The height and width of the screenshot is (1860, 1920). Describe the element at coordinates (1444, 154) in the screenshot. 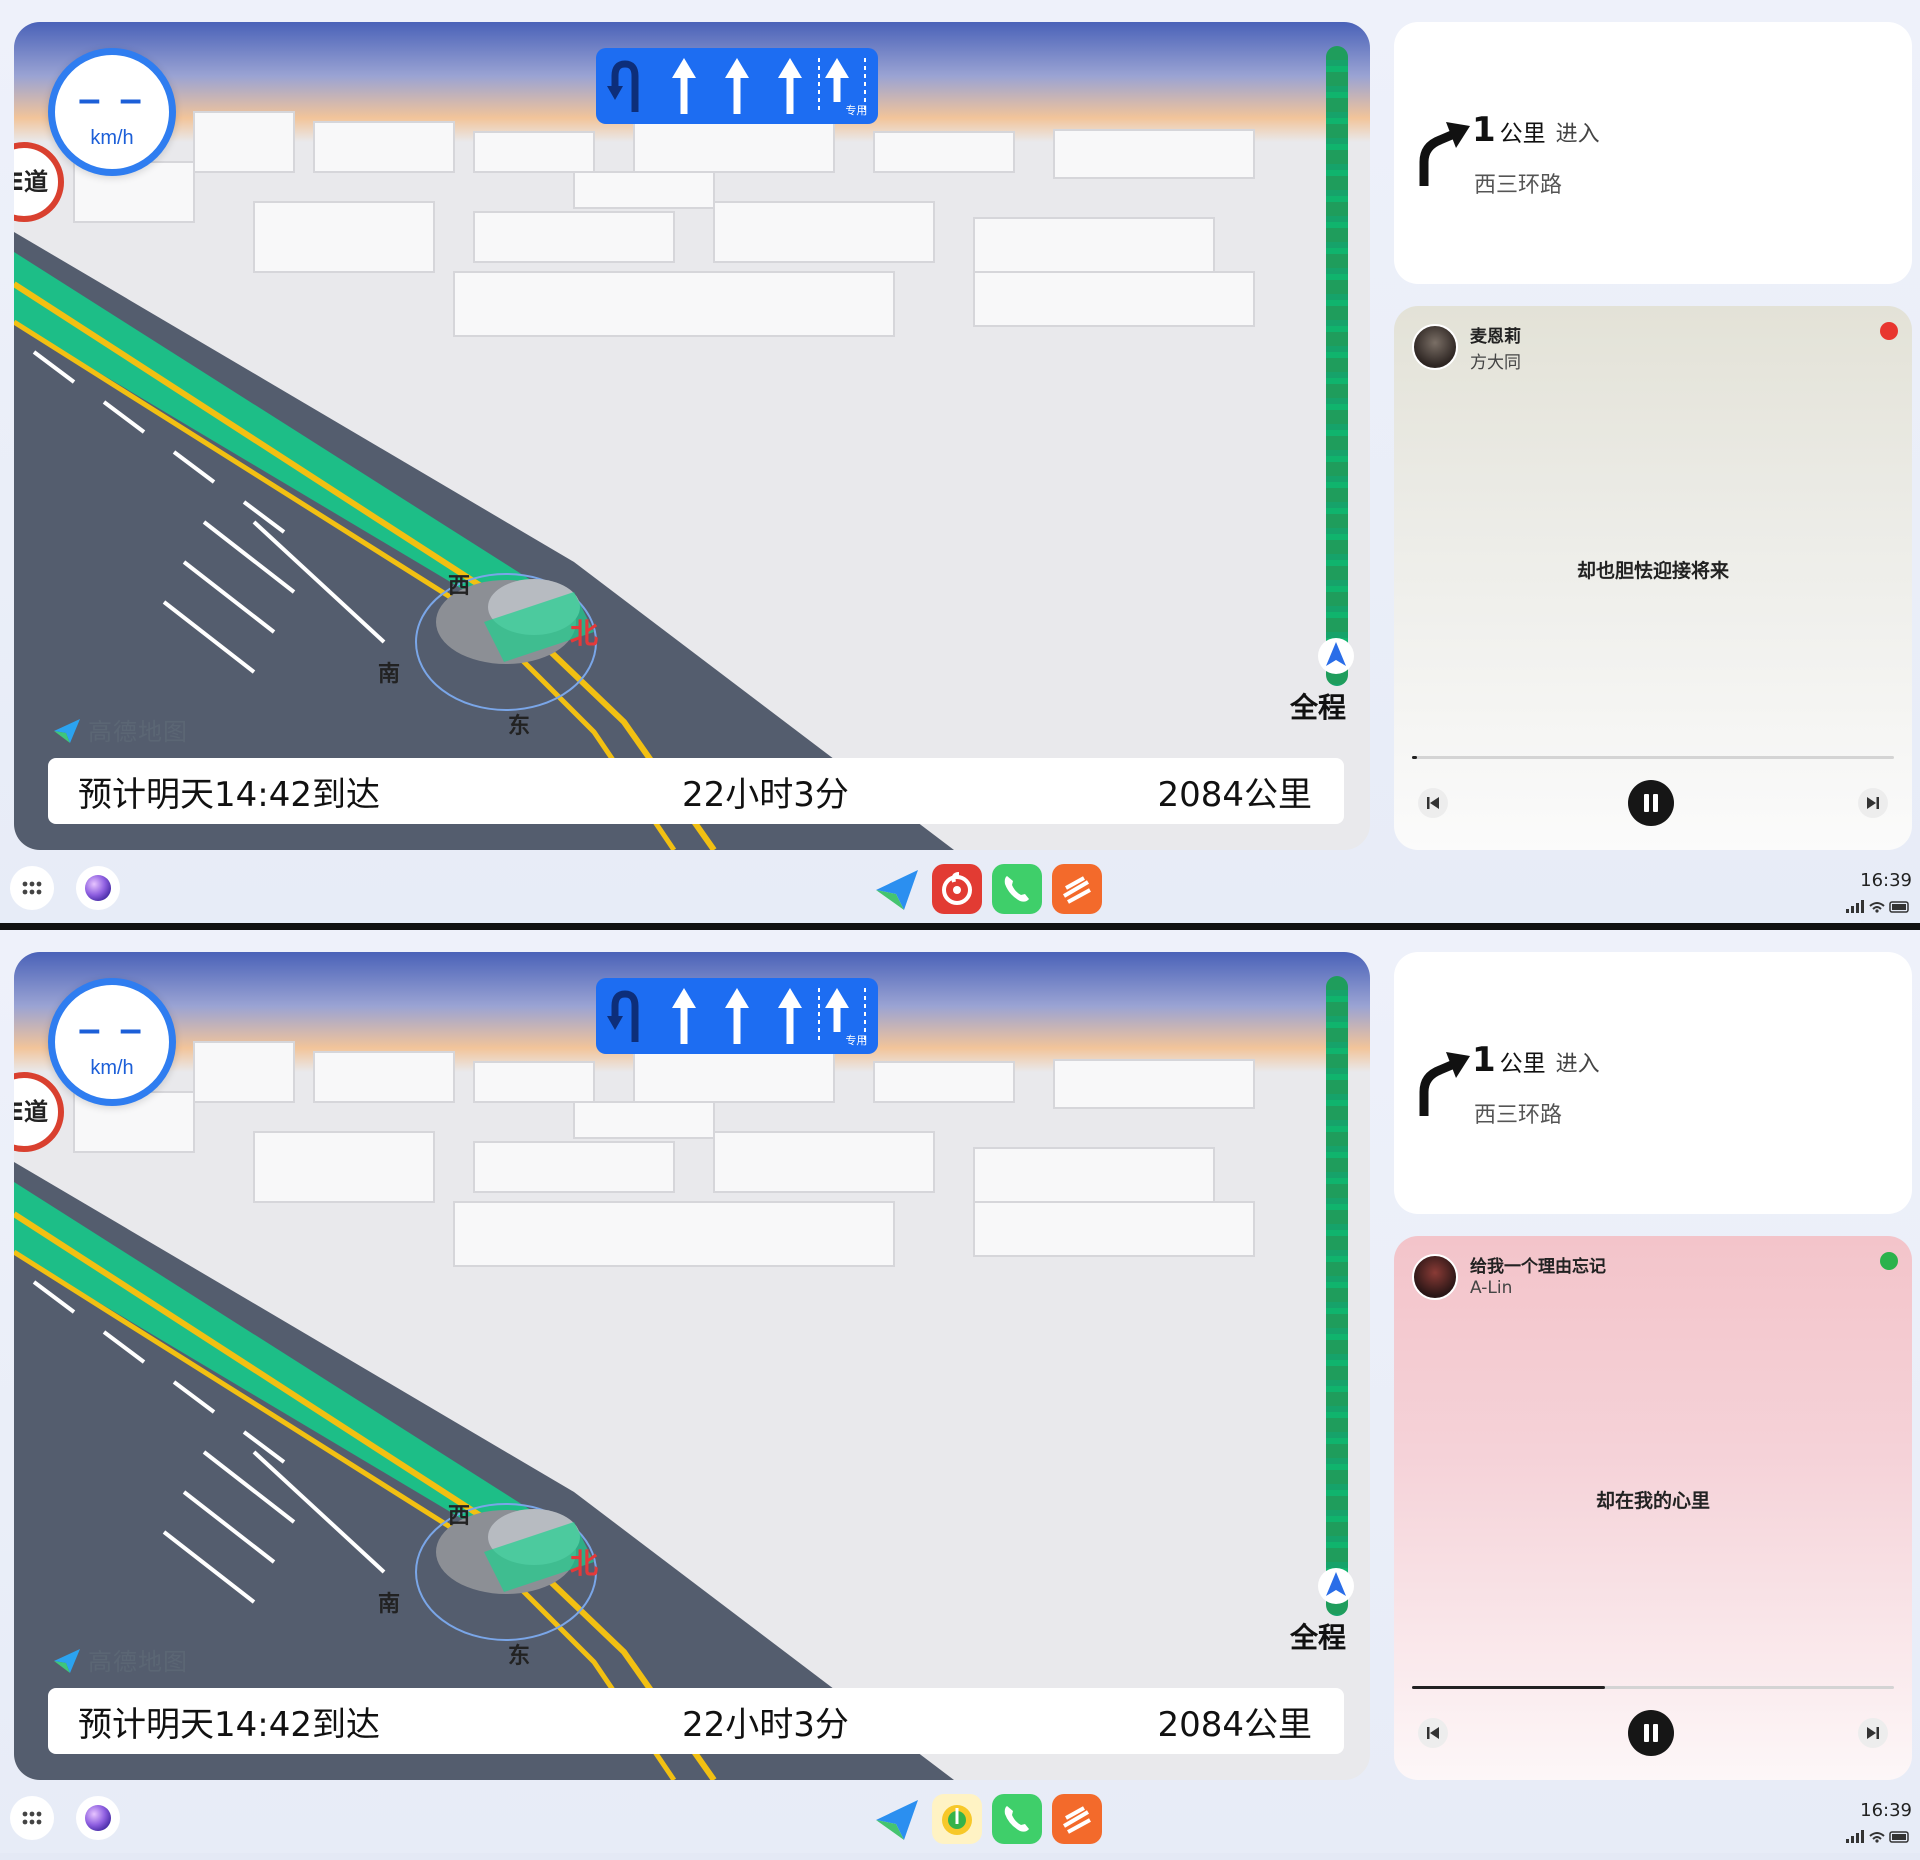

I see `turn-right-icon` at that location.